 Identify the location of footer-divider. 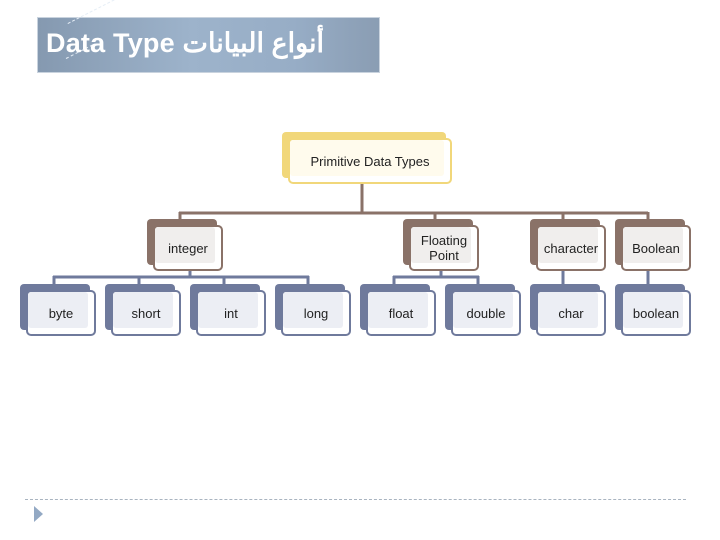
(355, 499).